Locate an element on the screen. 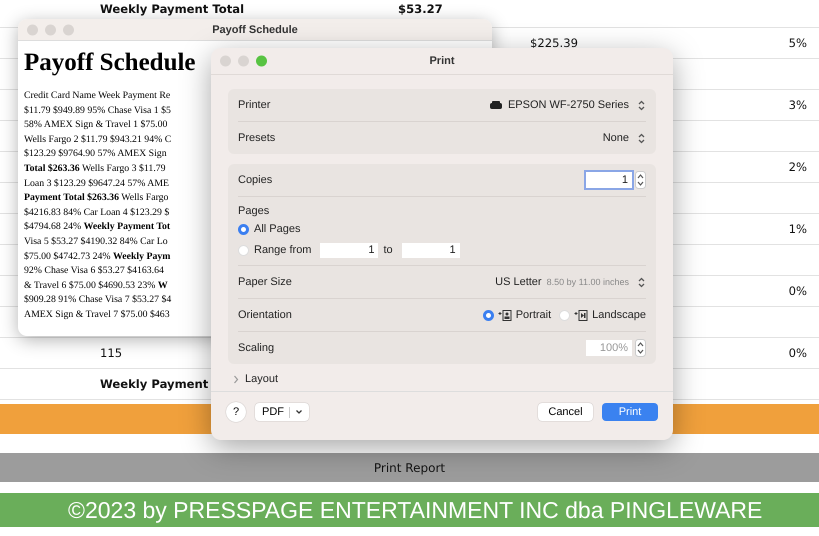  page-heading: Payoff Schedule is located at coordinates (110, 63).